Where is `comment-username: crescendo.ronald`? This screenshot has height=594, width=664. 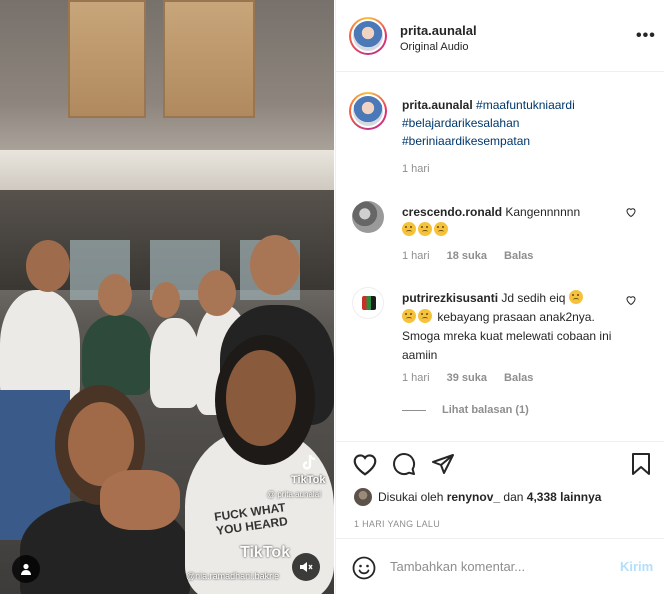 comment-username: crescendo.ronald is located at coordinates (452, 212).